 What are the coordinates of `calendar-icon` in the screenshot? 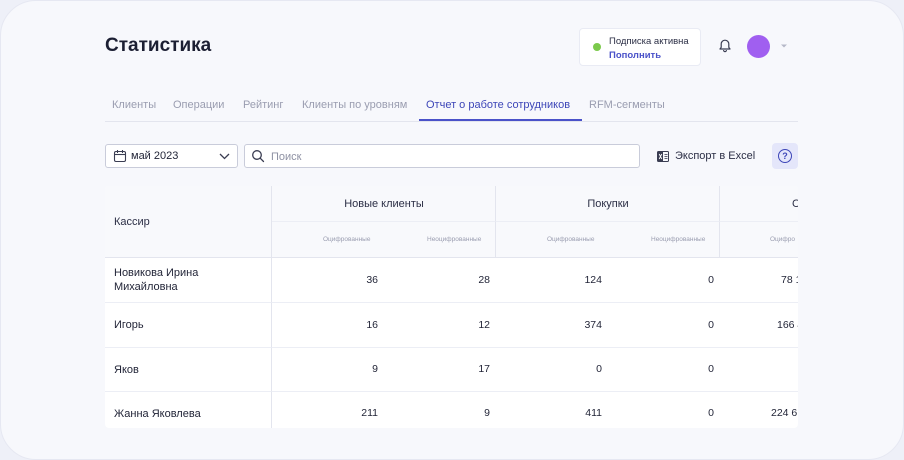 It's located at (120, 156).